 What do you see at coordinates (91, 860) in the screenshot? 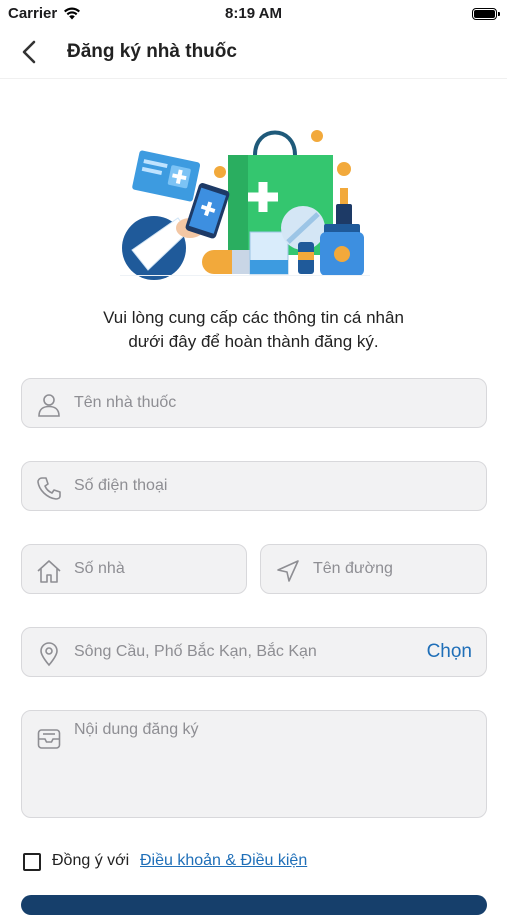
I see `agree-label: Đồng ý với` at bounding box center [91, 860].